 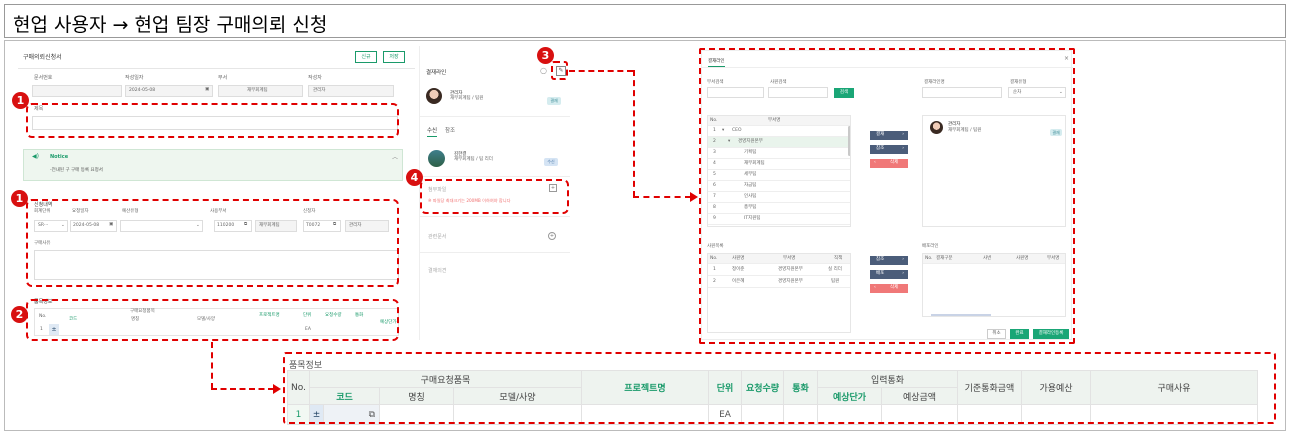 I want to click on notice-title: Notice, so click(x=59, y=157).